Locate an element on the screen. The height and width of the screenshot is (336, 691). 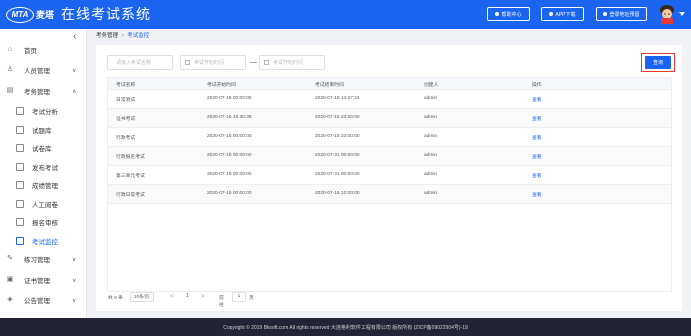
sidebar-item-exam-affairs: ▤ 考务管理 ∧ is located at coordinates (43, 91).